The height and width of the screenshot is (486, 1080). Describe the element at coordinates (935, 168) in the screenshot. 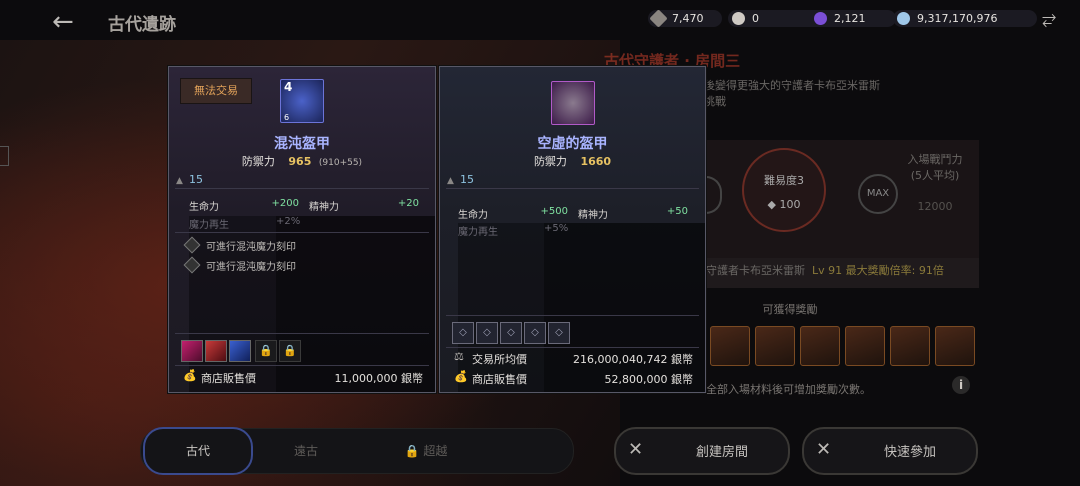

I see `entry-power-label: 入場戰鬥力 (5人平均)` at that location.